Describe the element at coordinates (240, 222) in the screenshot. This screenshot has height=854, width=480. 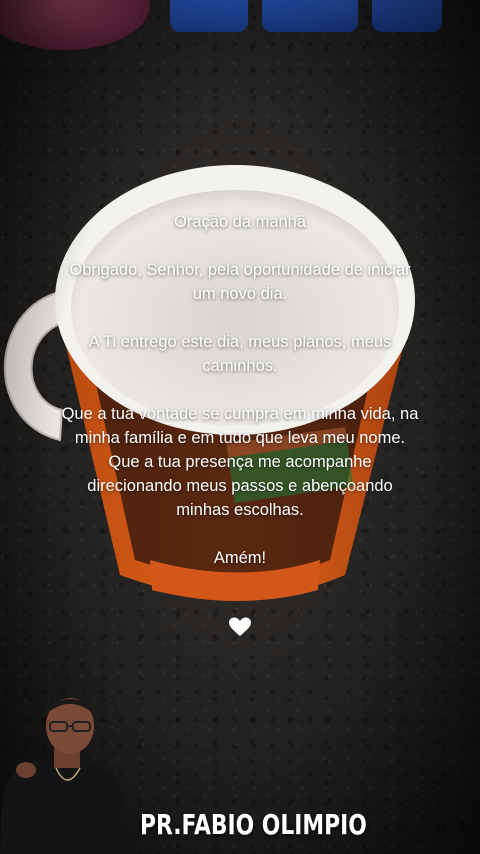
I see `prayer-title: Oração da manhã` at that location.